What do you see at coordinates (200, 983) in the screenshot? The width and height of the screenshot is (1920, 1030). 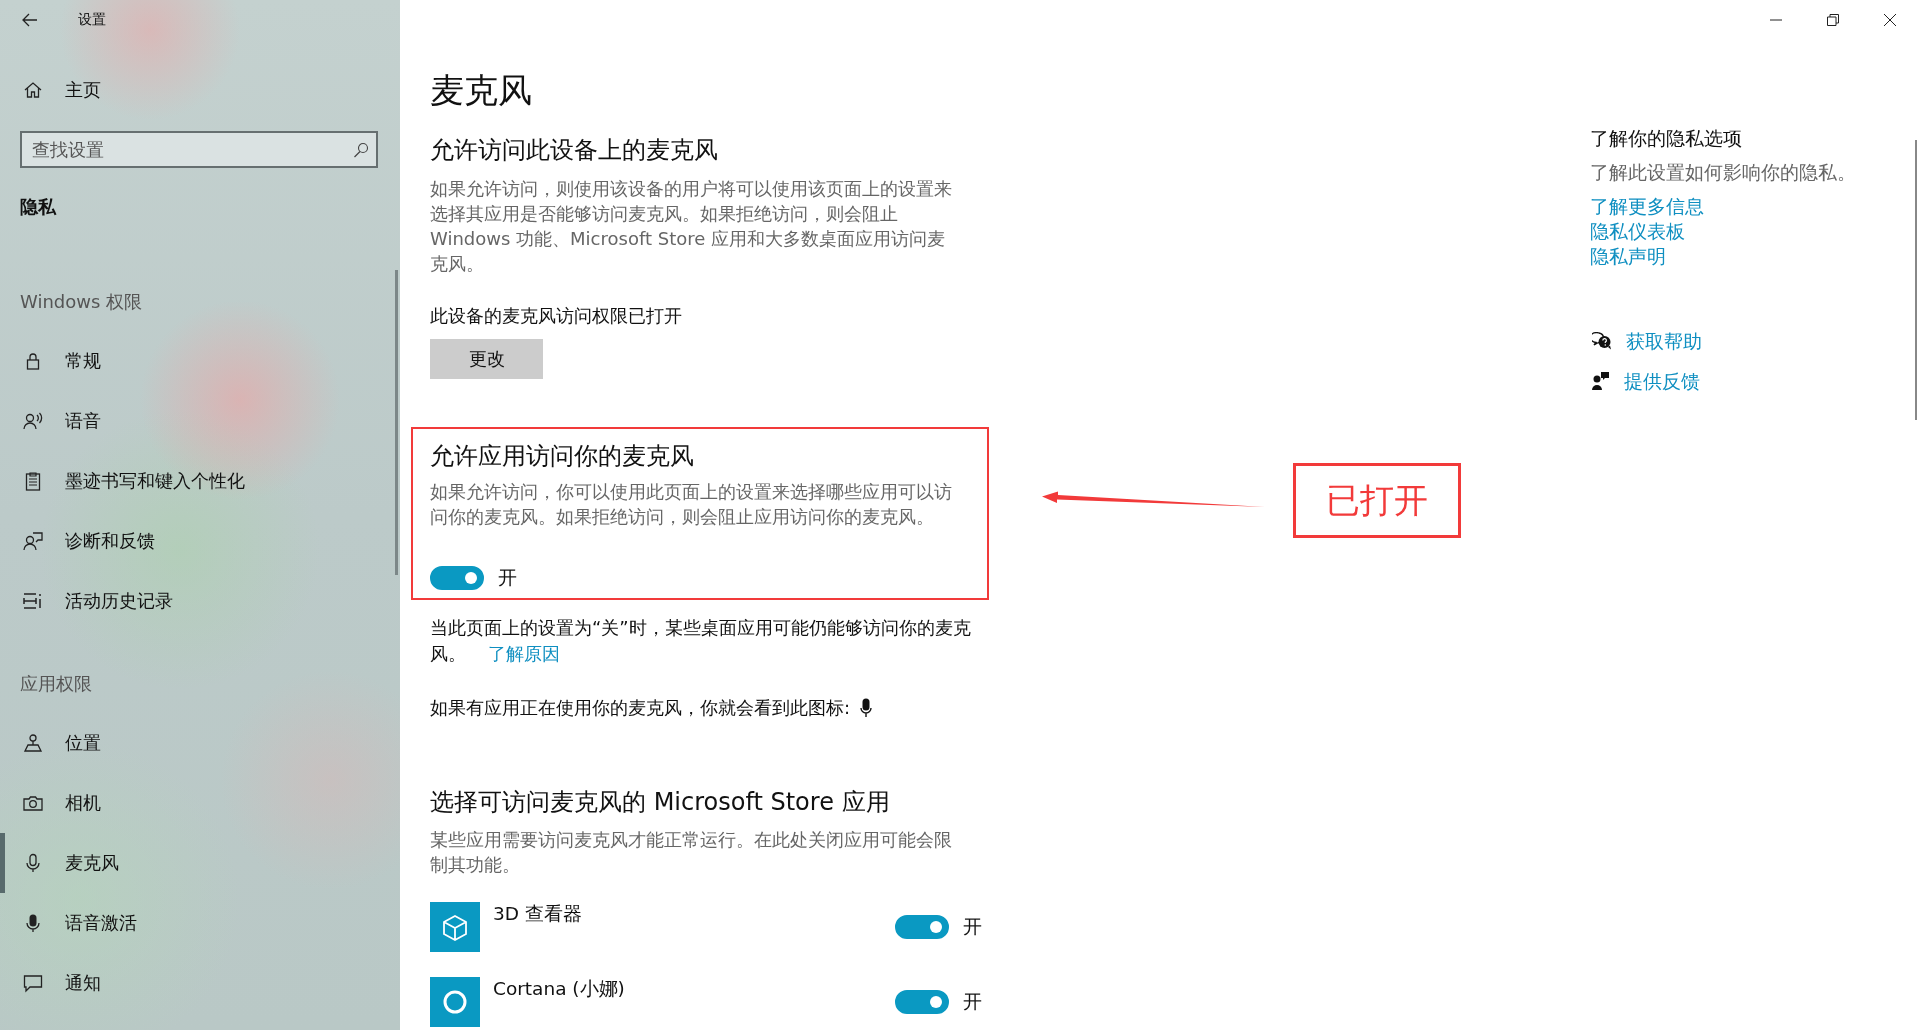 I see `nav-item: 通知` at bounding box center [200, 983].